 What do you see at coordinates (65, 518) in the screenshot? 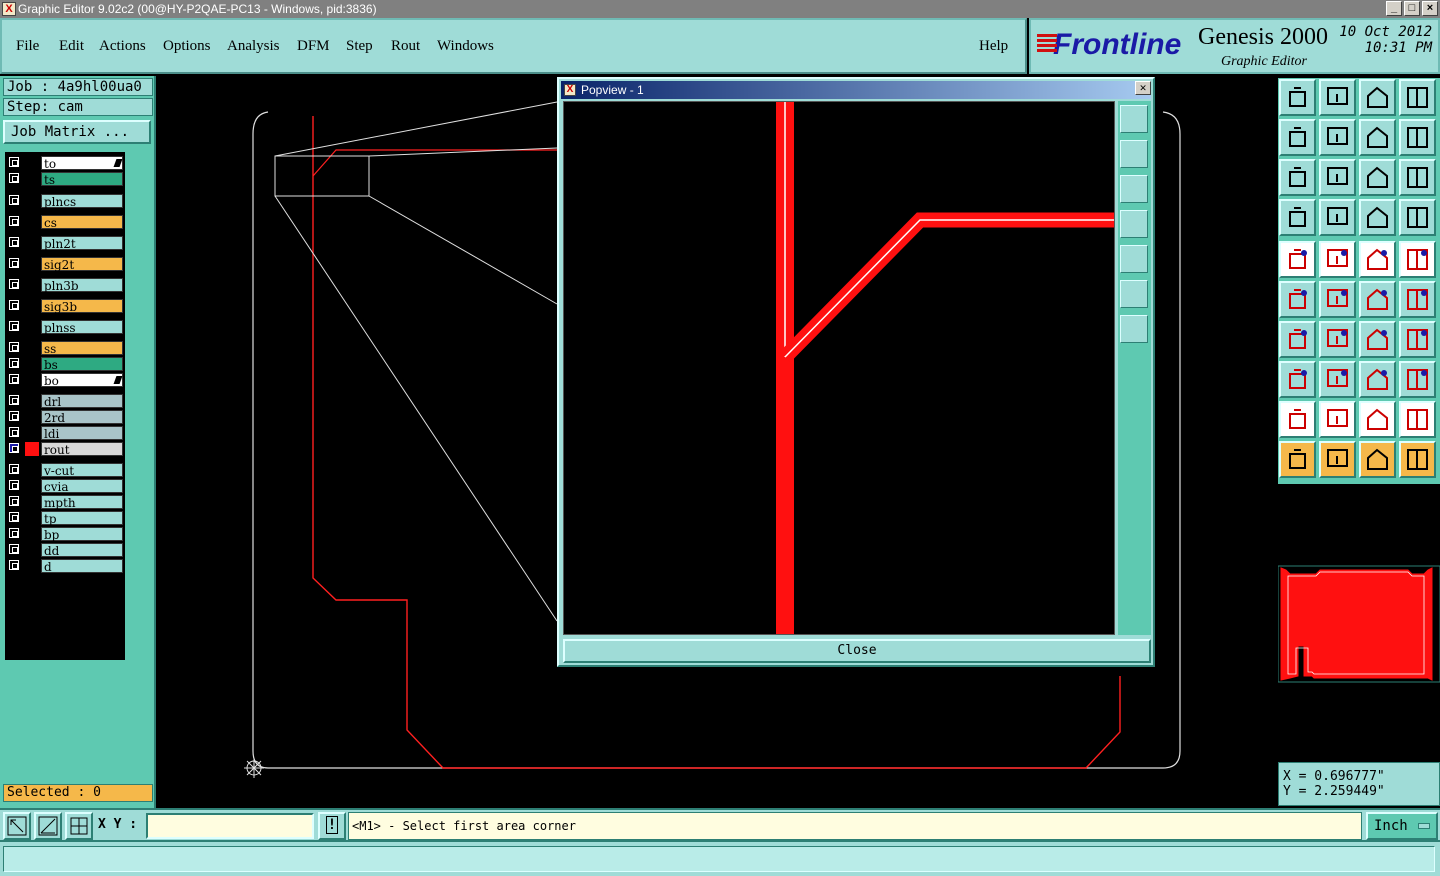
I see `layer-row-tp: tp` at bounding box center [65, 518].